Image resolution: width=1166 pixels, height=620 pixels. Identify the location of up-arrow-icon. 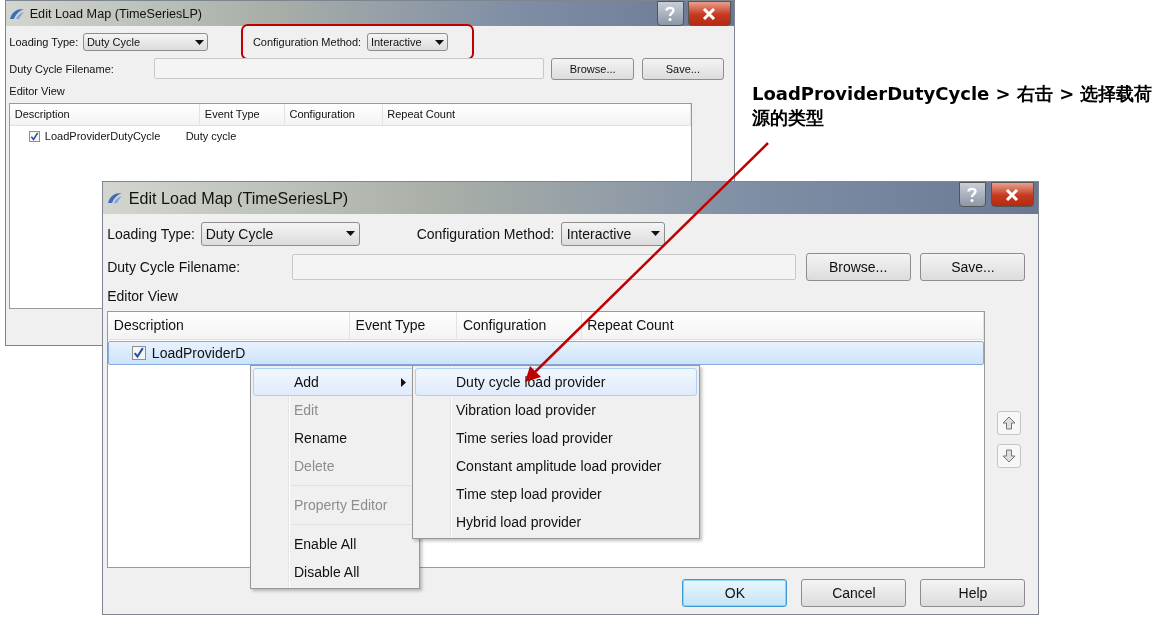
(1009, 422).